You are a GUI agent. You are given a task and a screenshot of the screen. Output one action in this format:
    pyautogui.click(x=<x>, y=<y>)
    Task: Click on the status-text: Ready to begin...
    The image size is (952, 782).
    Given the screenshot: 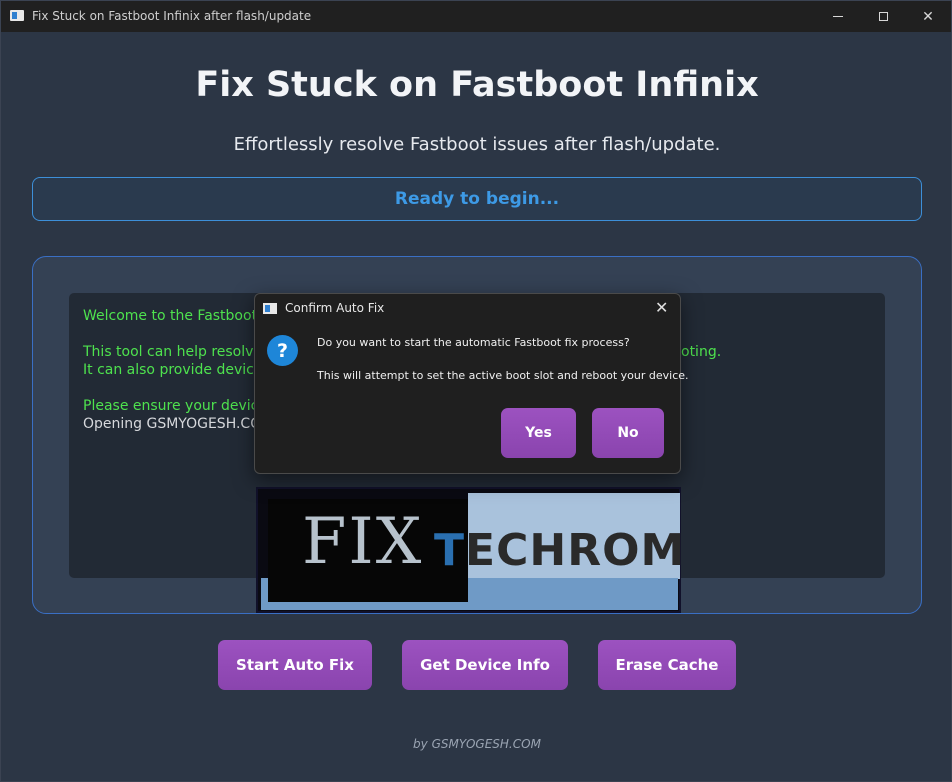 What is the action you would take?
    pyautogui.click(x=477, y=199)
    